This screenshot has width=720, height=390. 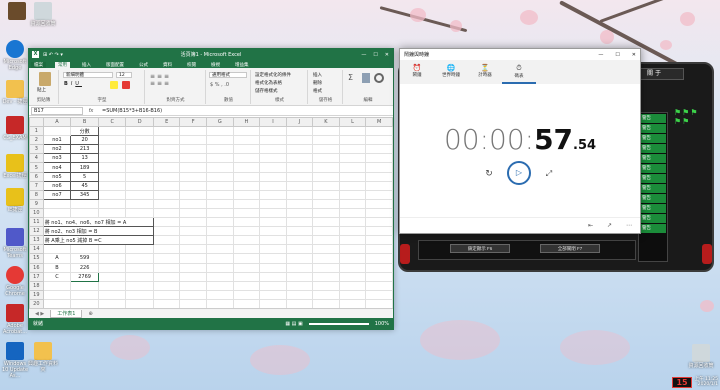 What do you see at coordinates (84, 140) in the screenshot?
I see `table-cell: 20` at bounding box center [84, 140].